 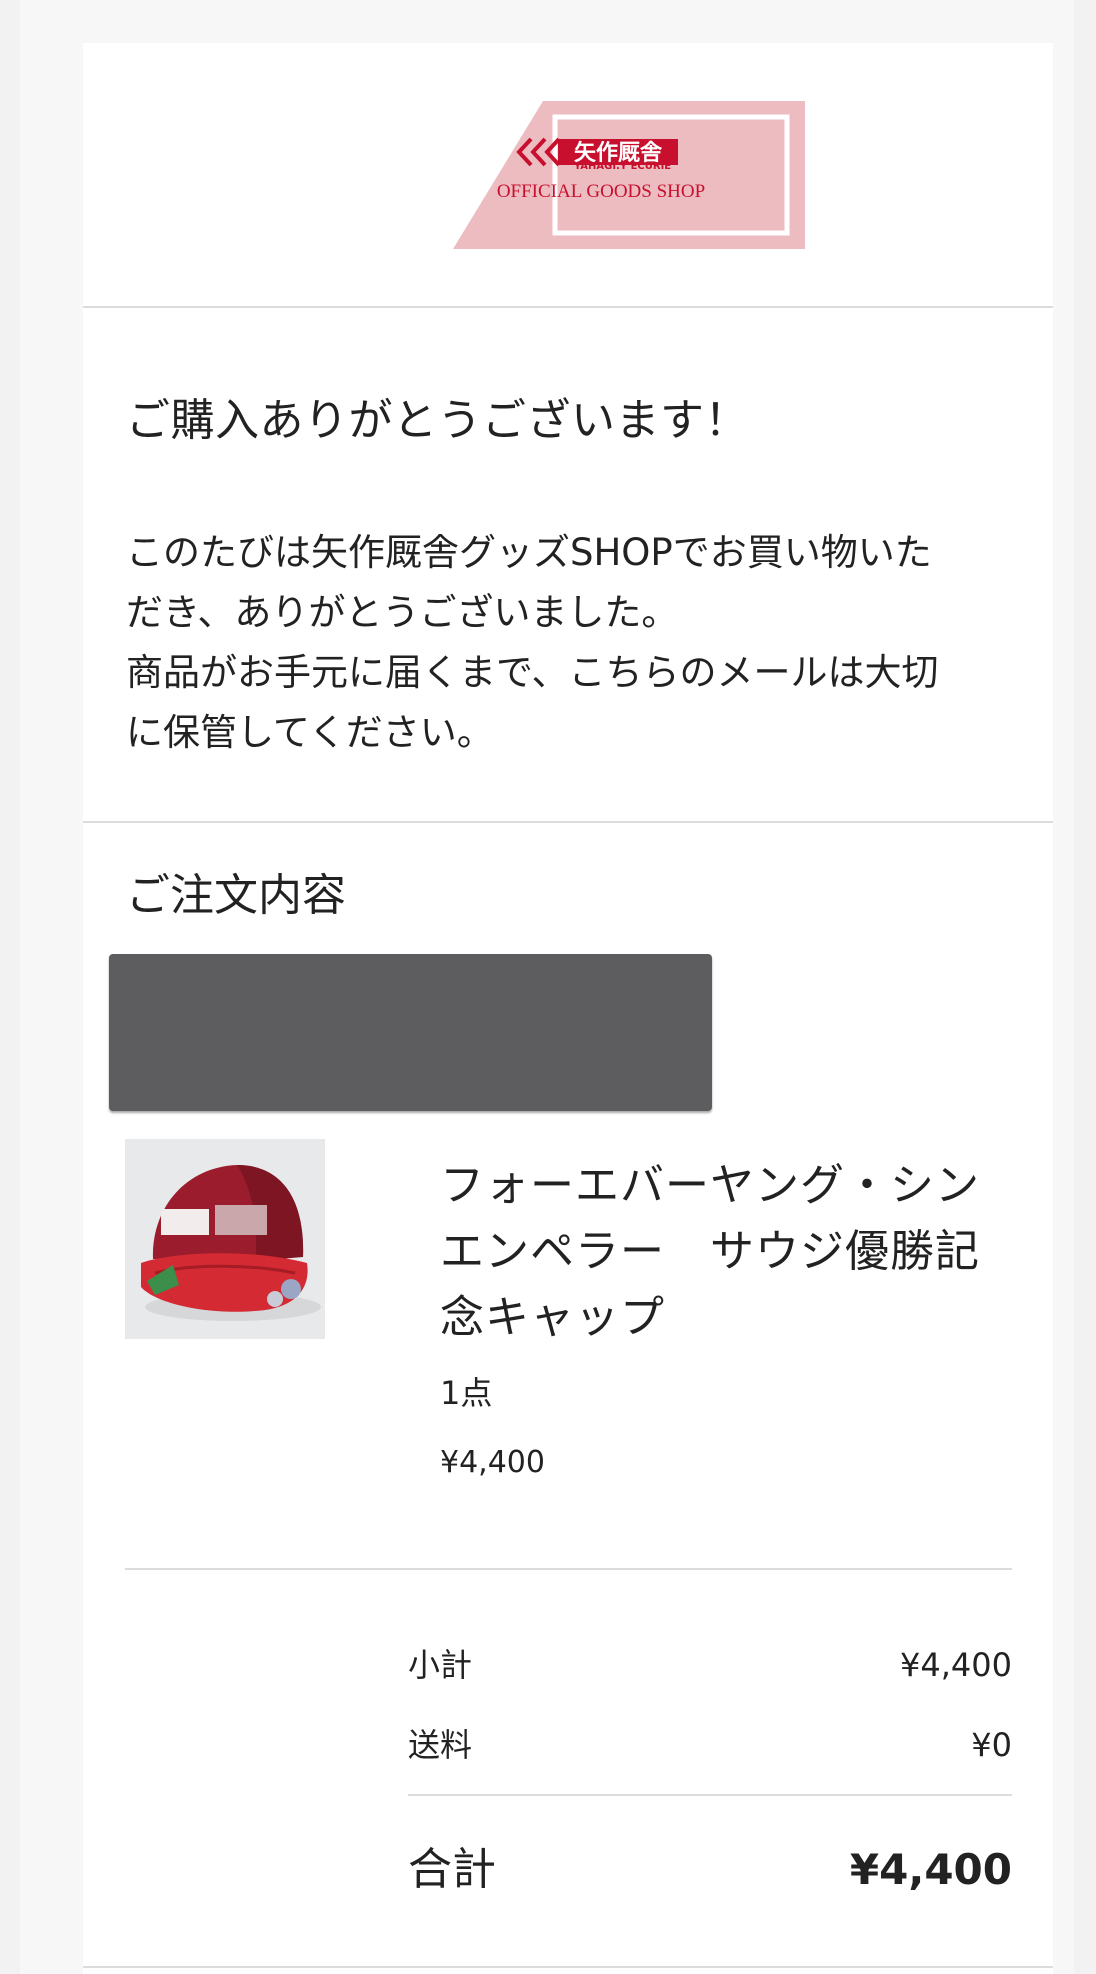 What do you see at coordinates (710, 1665) in the screenshot?
I see `subtotal-row: 小計 ¥4,400` at bounding box center [710, 1665].